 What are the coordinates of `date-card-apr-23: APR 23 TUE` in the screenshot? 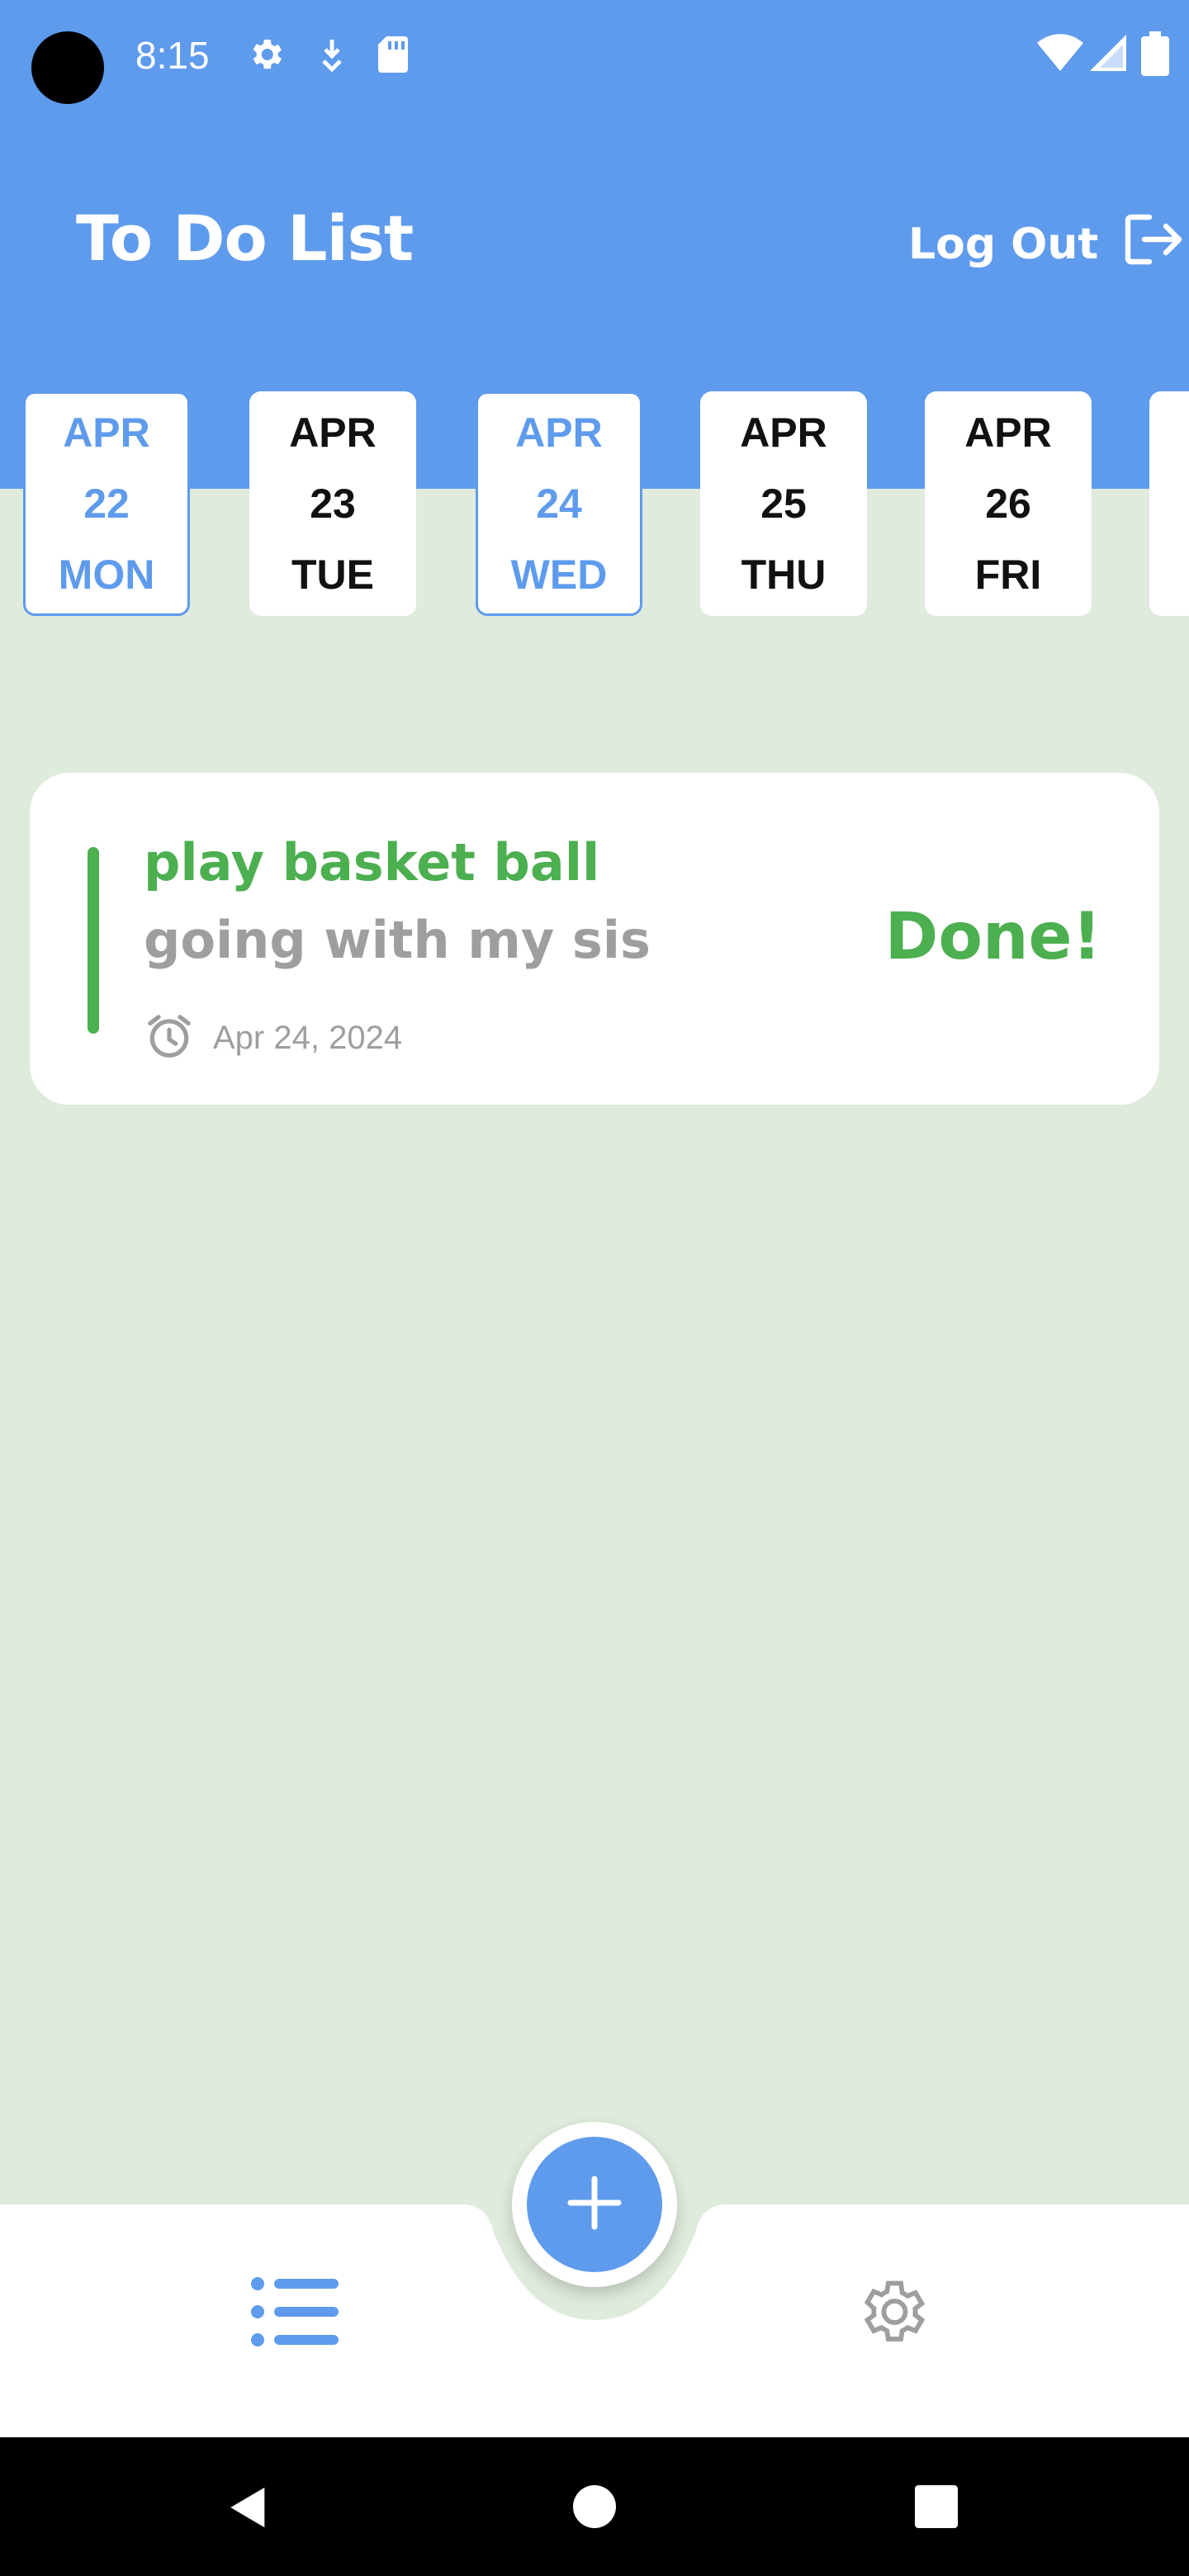 It's located at (332, 503).